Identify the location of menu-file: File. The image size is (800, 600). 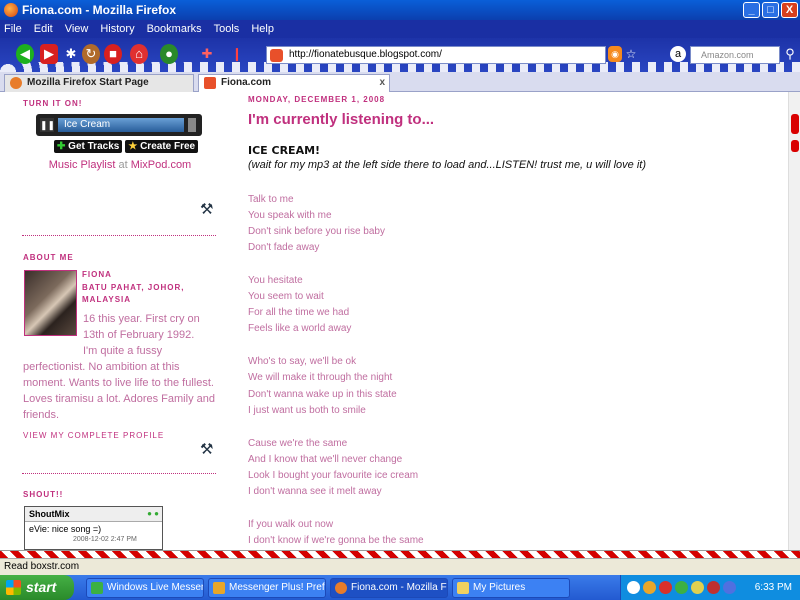
(13, 29).